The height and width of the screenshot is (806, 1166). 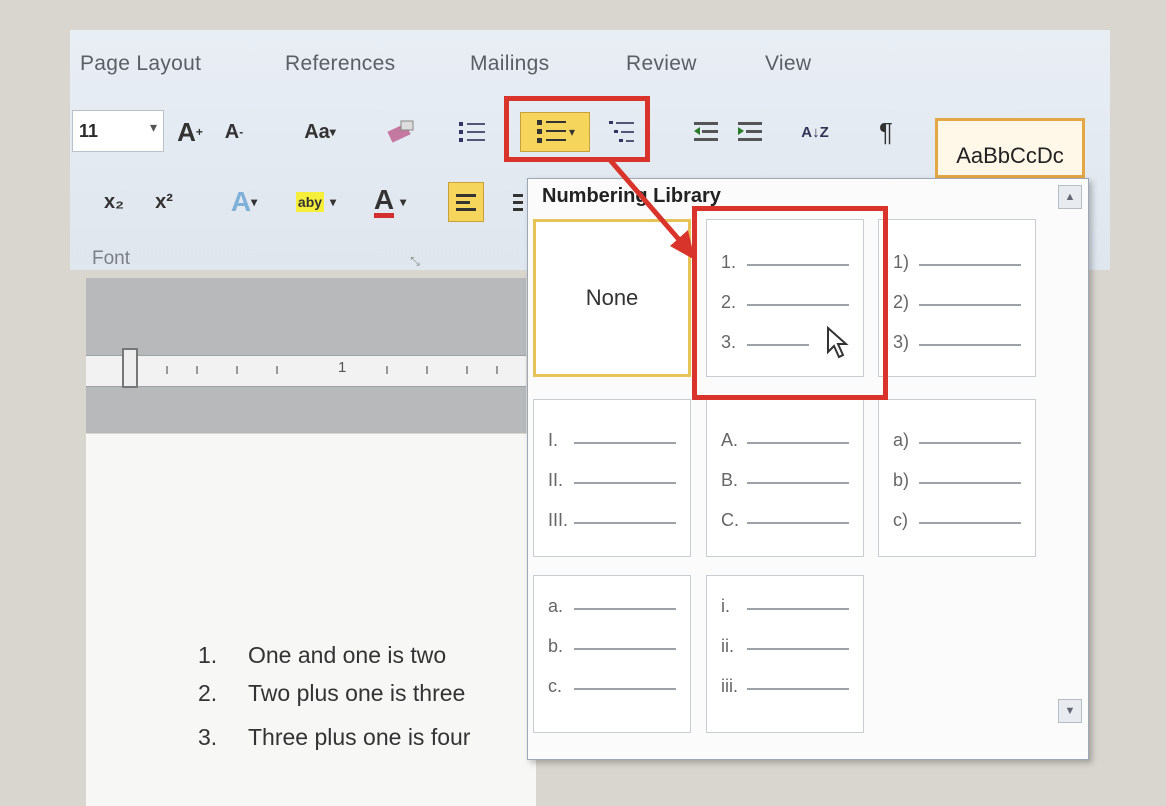 I want to click on dialog-launcher-icon: ⤡, so click(x=415, y=260).